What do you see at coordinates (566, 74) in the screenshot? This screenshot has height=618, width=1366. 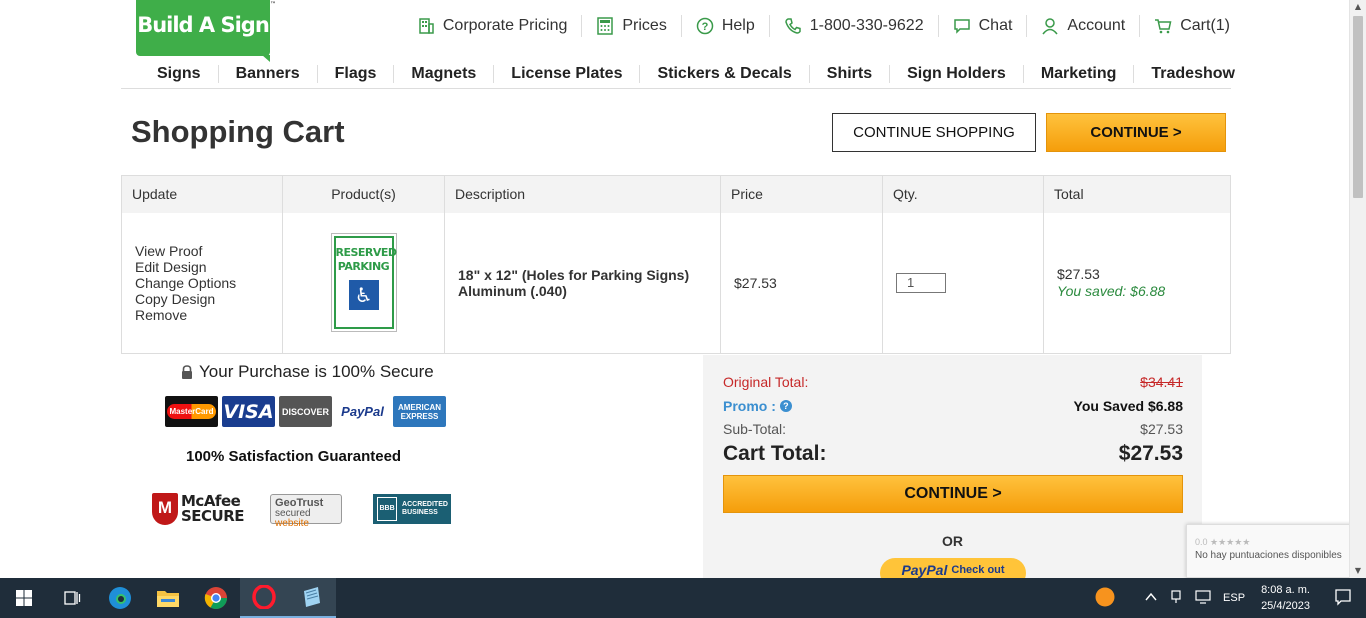 I see `nav-license-plates: License Plates` at bounding box center [566, 74].